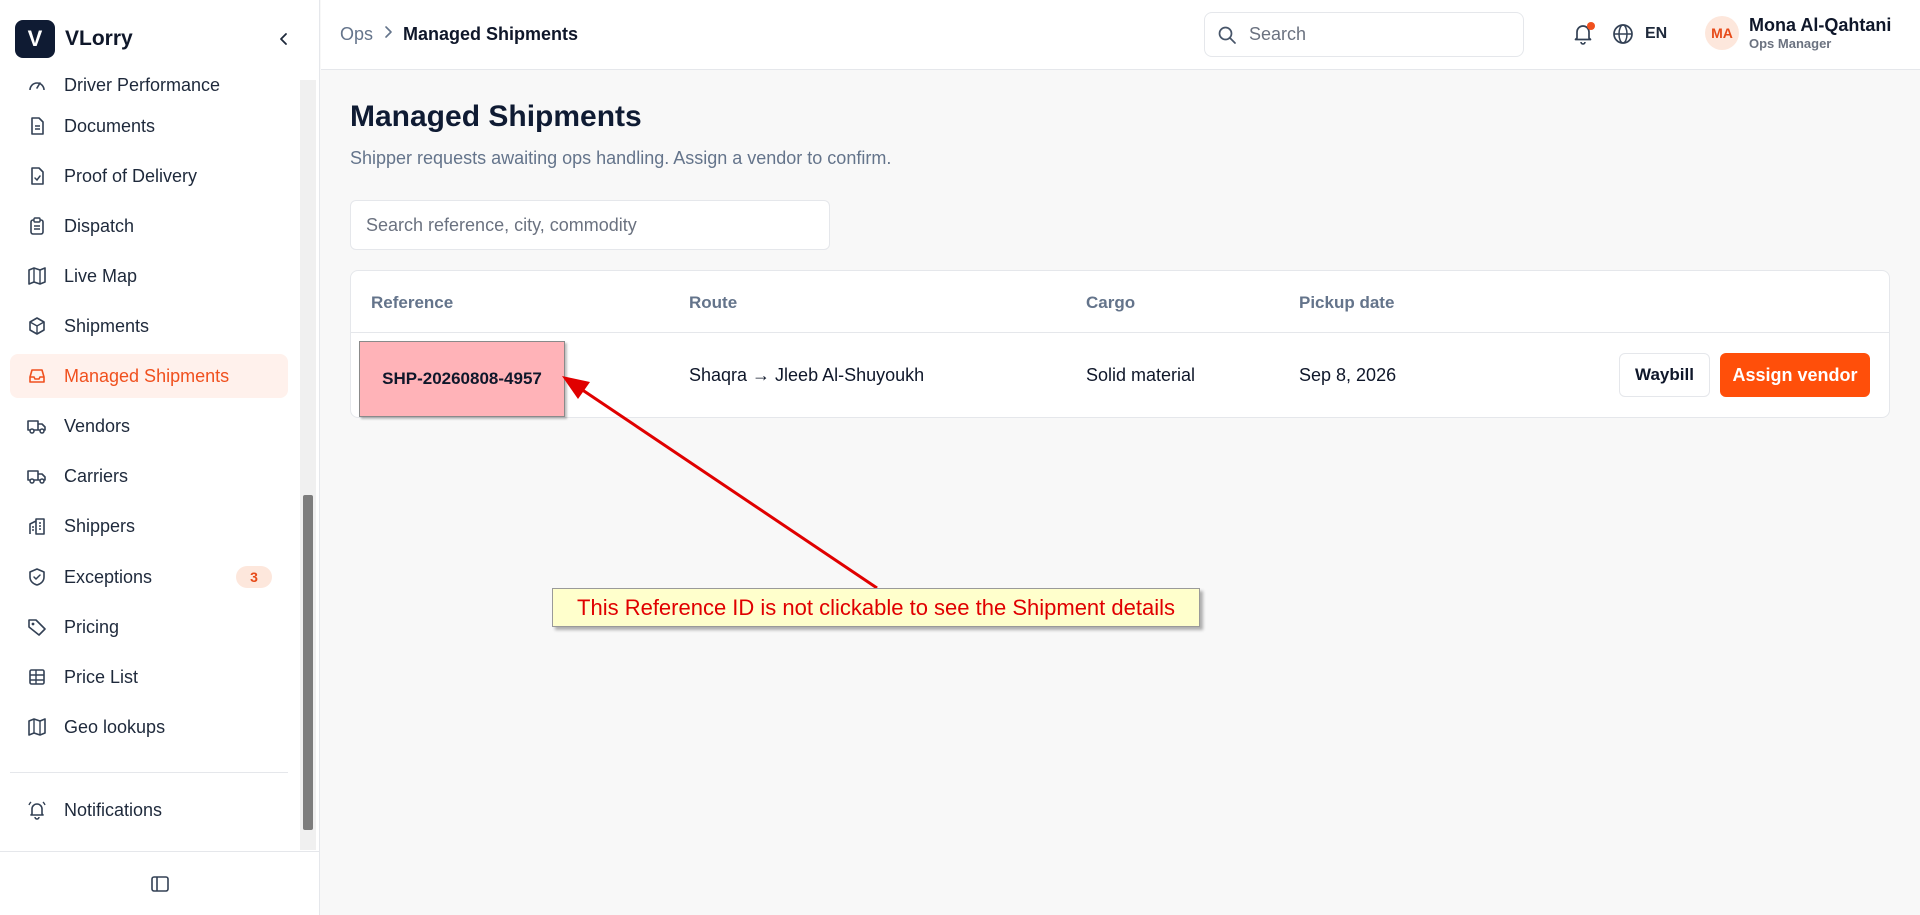  Describe the element at coordinates (1141, 375) in the screenshot. I see `cargo-cell: Solid material` at that location.